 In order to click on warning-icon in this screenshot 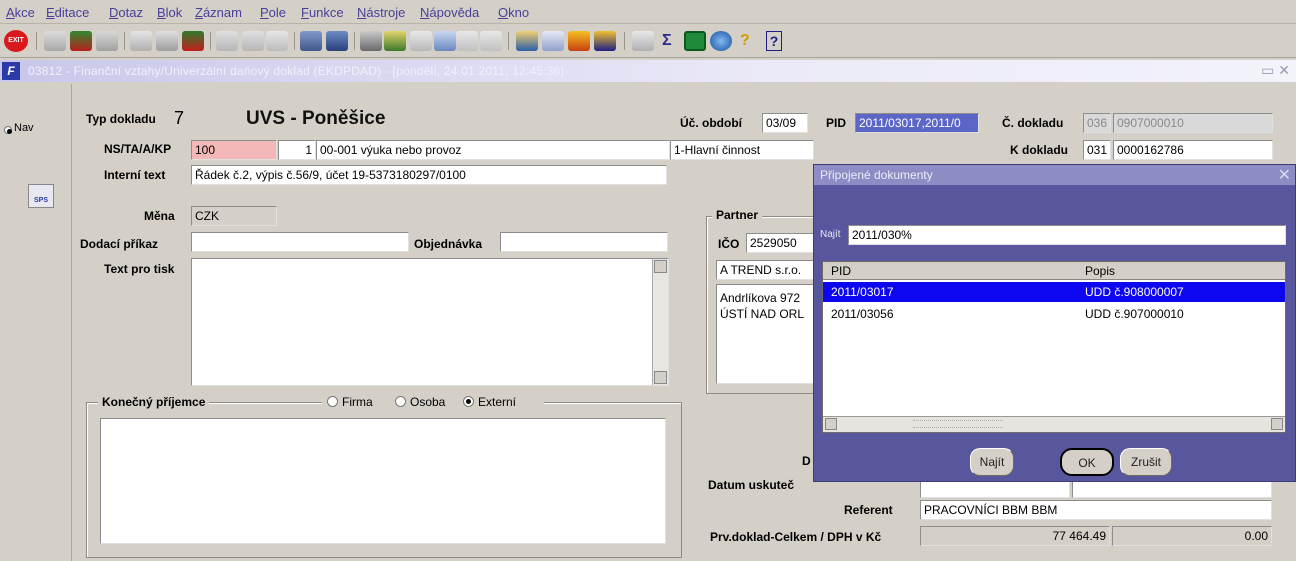, I will do `click(605, 41)`.